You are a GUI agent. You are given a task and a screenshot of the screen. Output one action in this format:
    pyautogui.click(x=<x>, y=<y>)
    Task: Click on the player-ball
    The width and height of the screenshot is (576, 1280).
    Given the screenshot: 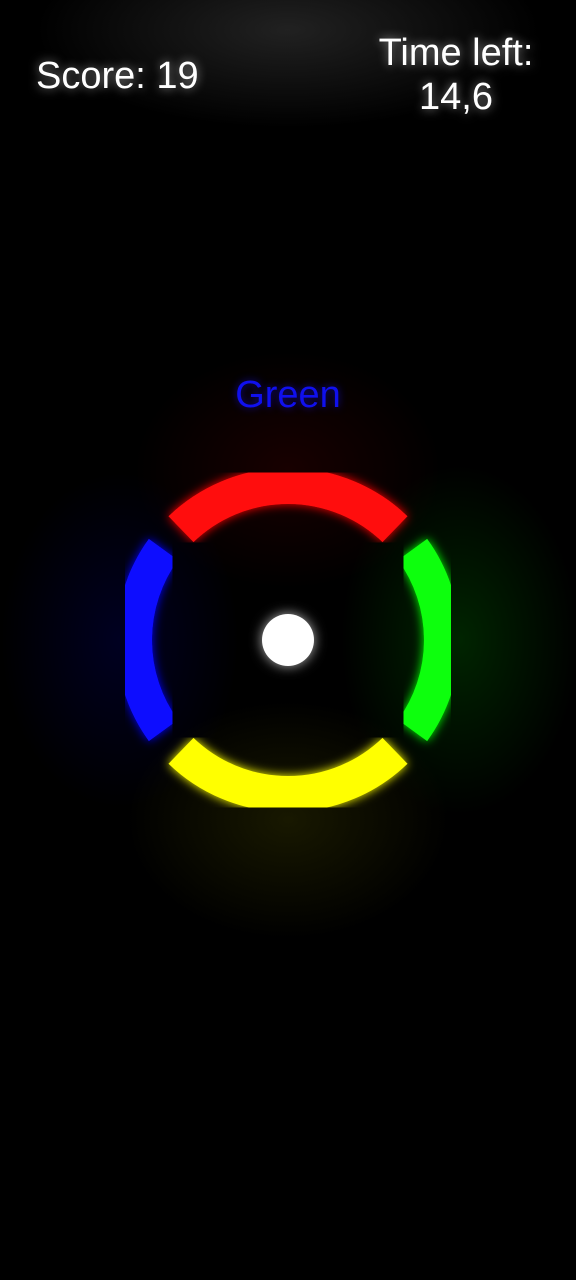 What is the action you would take?
    pyautogui.click(x=288, y=640)
    